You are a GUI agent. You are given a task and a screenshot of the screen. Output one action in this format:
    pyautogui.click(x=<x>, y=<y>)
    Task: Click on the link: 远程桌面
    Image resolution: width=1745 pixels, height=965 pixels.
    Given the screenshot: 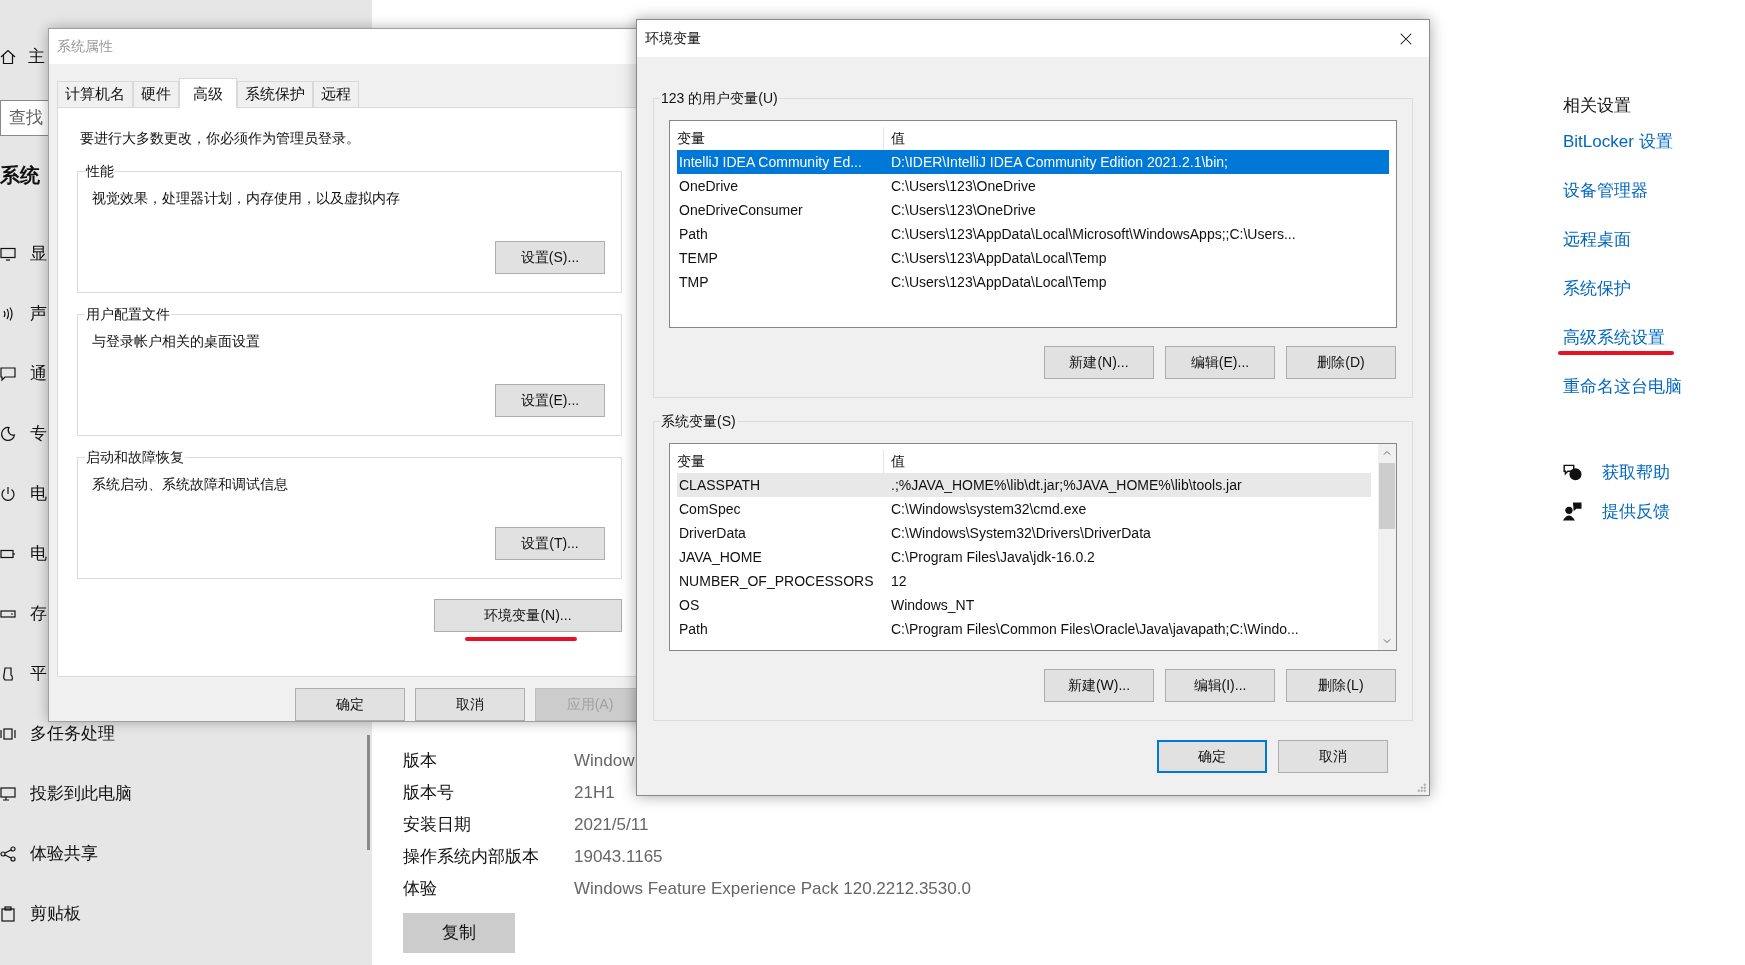 What is the action you would take?
    pyautogui.click(x=1597, y=239)
    